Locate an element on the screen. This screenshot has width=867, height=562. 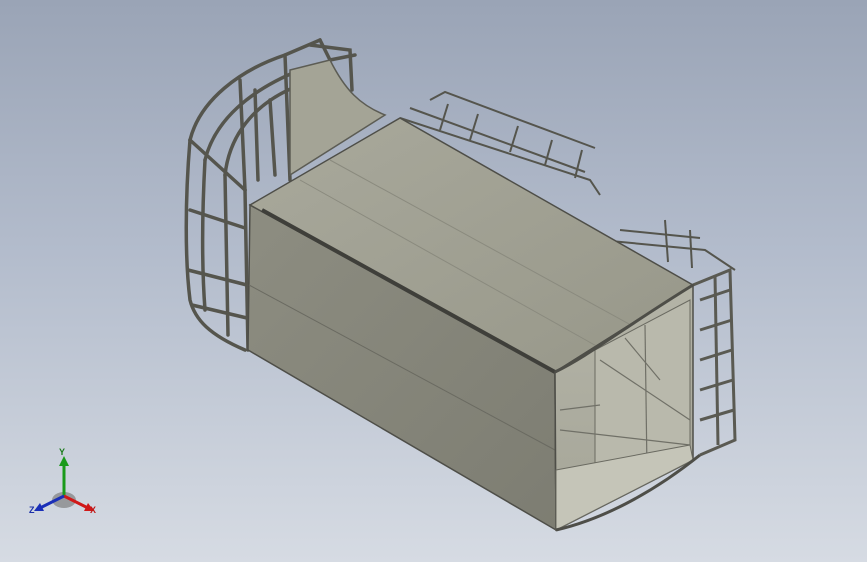
coordinate-triad: Y X Z is located at coordinates (64, 485).